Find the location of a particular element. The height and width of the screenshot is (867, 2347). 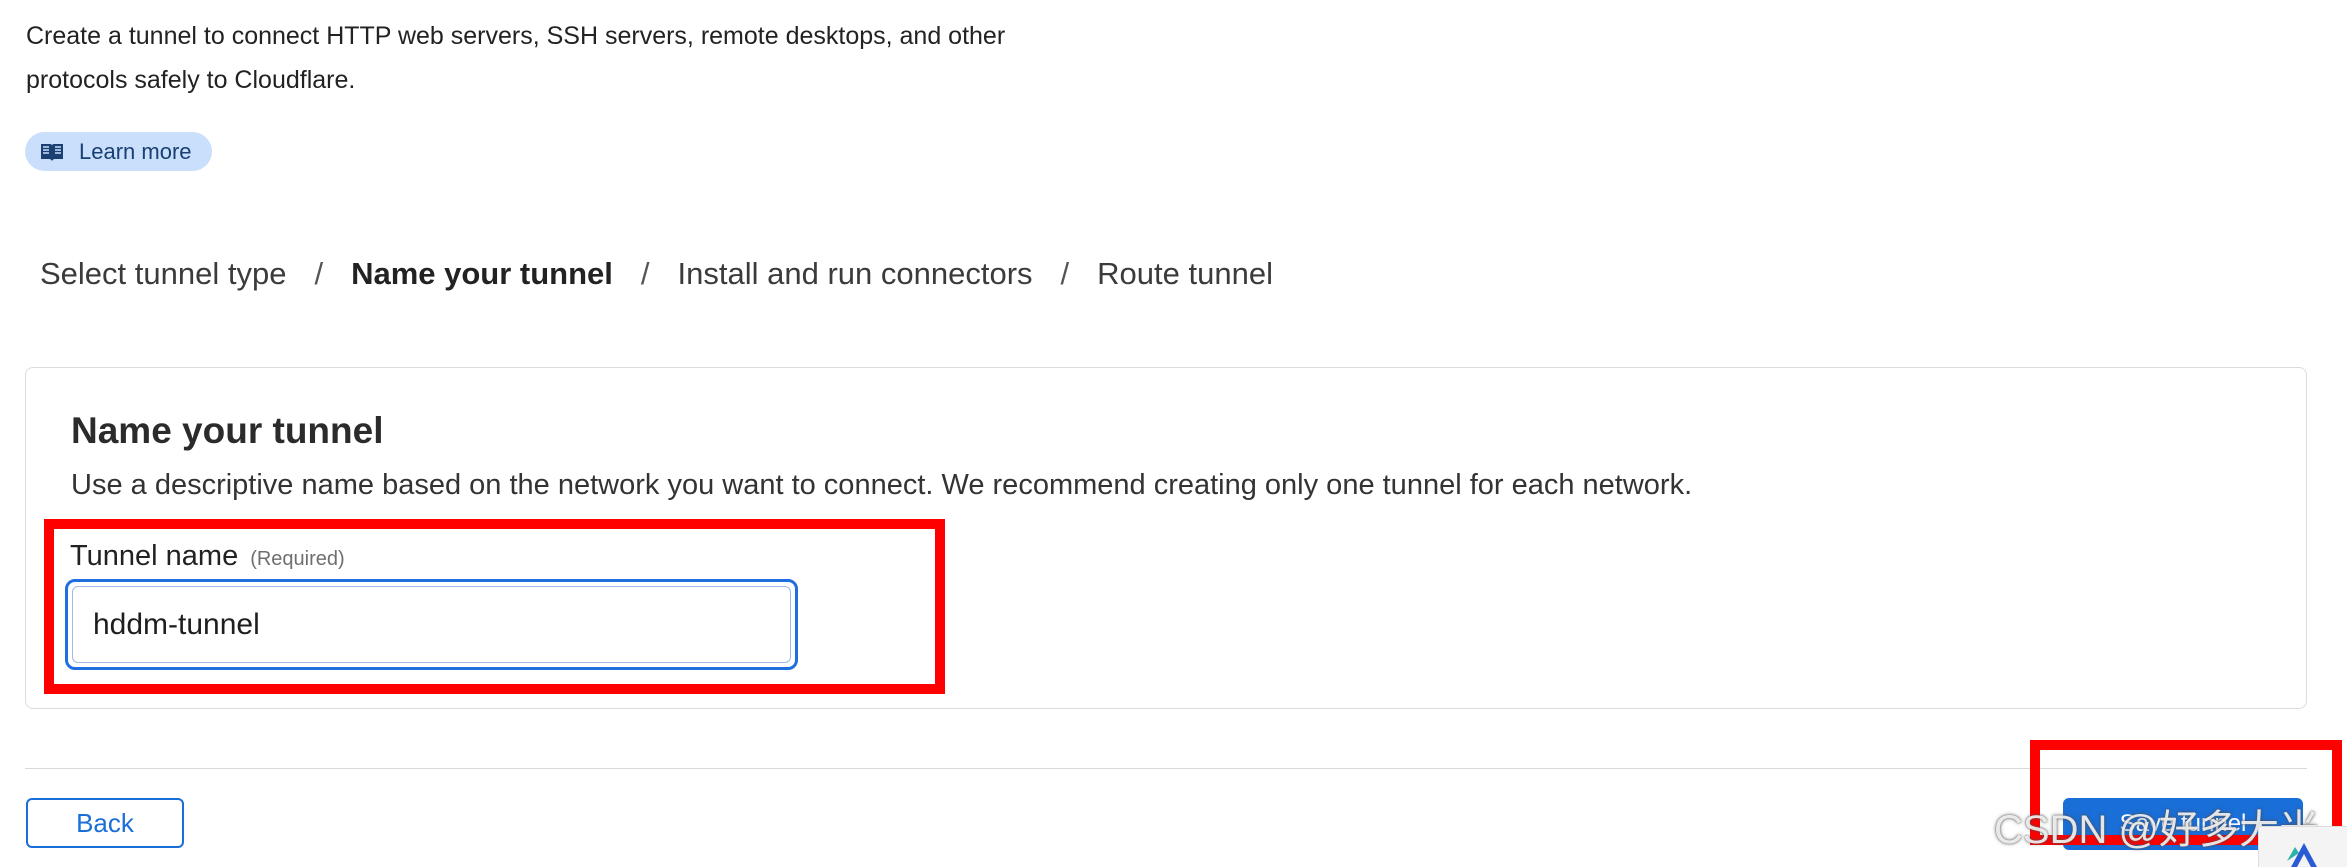

required-hint: (Required) is located at coordinates (297, 559).